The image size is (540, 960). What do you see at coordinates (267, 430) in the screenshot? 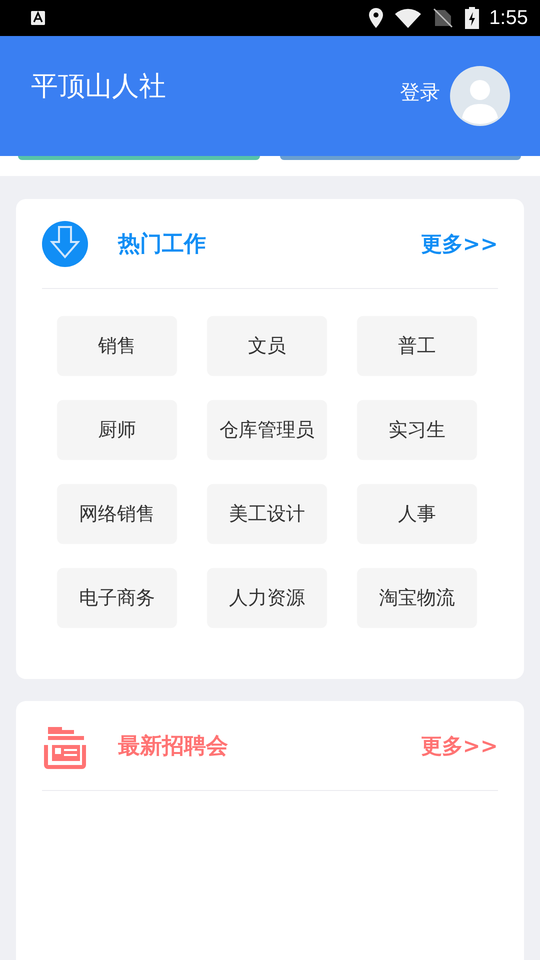
I see `job-tag: 仓库管理员` at bounding box center [267, 430].